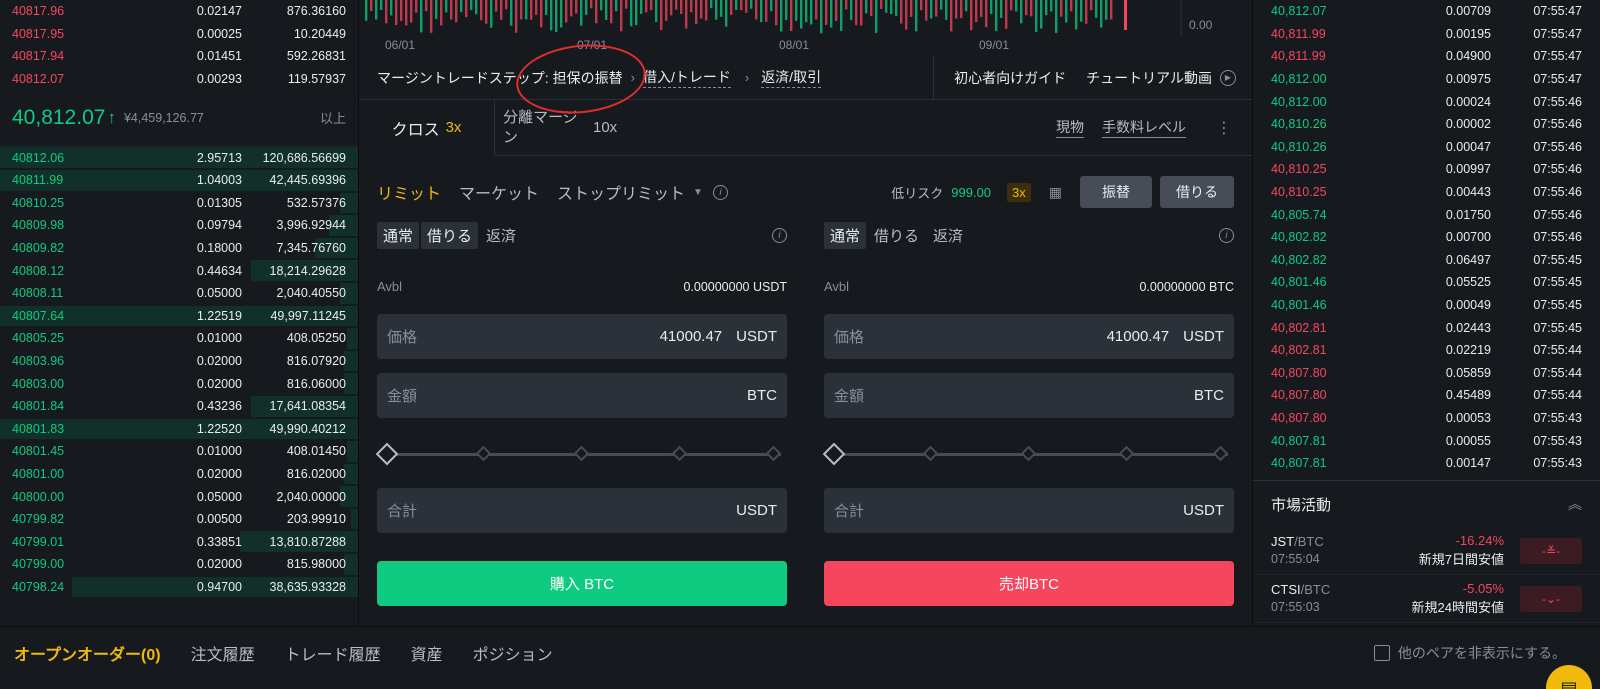 The height and width of the screenshot is (689, 1600). I want to click on bid-total: 2,040.40550, so click(311, 293).